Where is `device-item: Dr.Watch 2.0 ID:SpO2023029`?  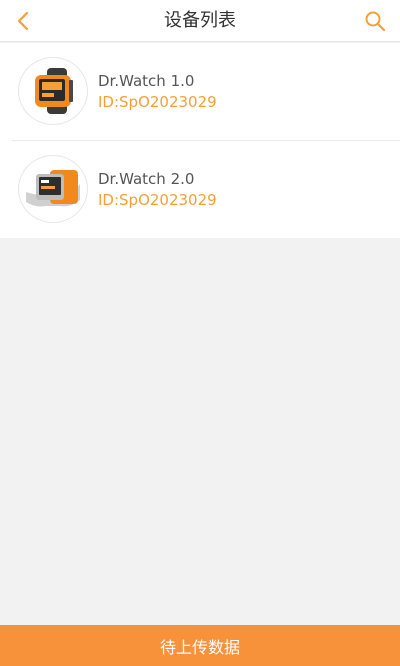 device-item: Dr.Watch 2.0 ID:SpO2023029 is located at coordinates (206, 188).